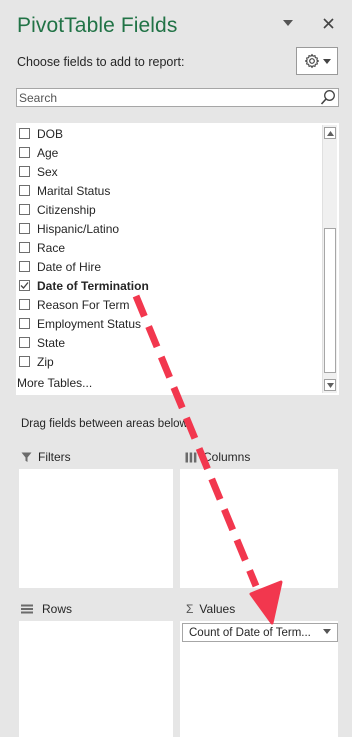 Image resolution: width=352 pixels, height=737 pixels. What do you see at coordinates (50, 133) in the screenshot?
I see `field-label: DOB` at bounding box center [50, 133].